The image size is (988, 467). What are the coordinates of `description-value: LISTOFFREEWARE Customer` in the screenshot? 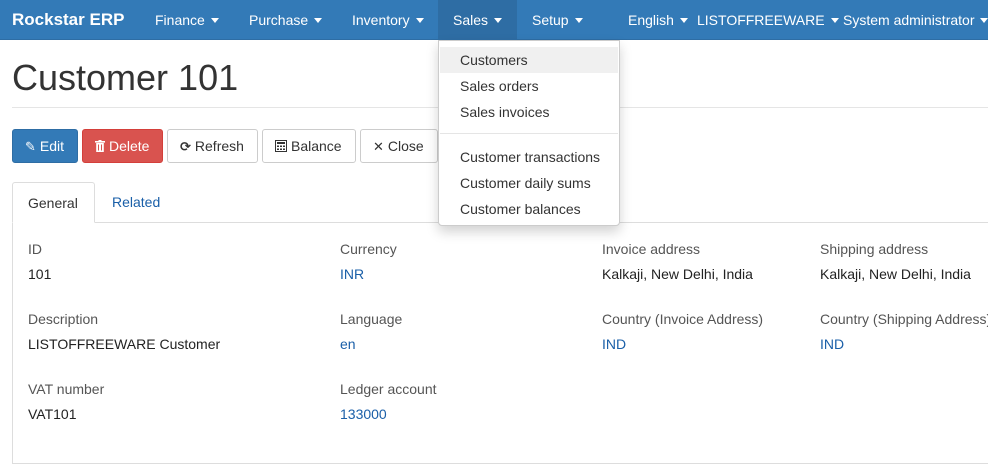 It's located at (124, 344).